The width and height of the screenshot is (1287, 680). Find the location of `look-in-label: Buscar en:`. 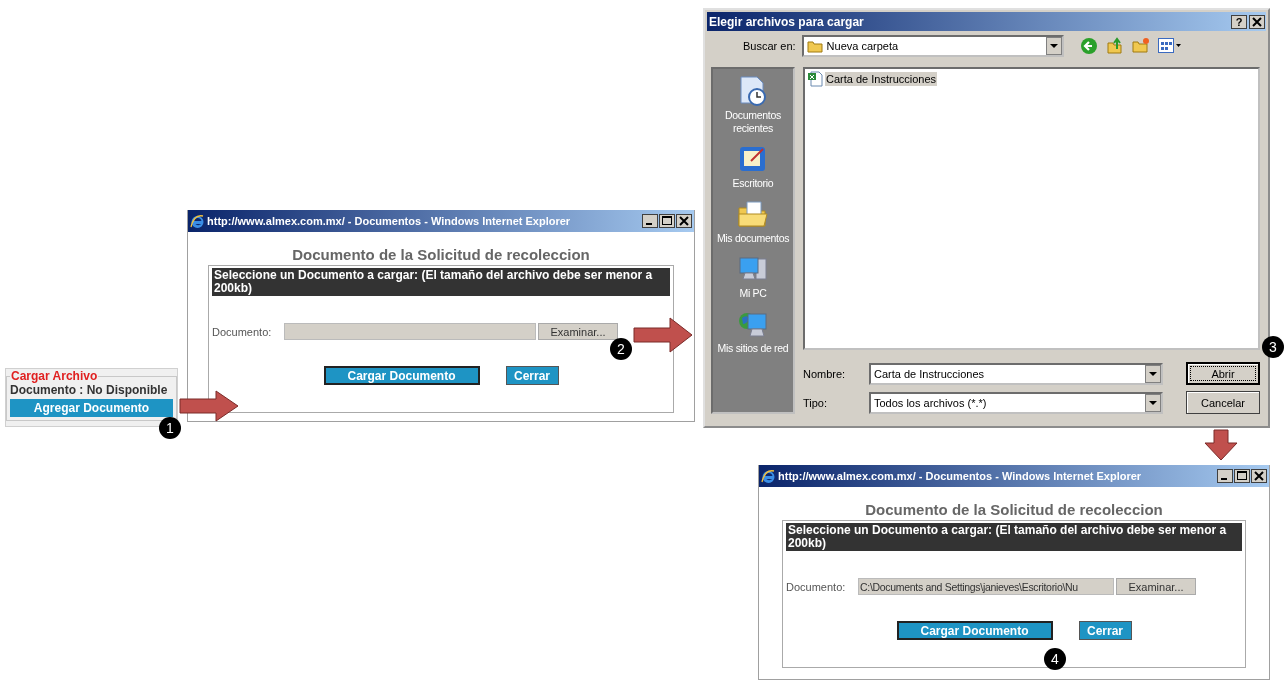

look-in-label: Buscar en: is located at coordinates (769, 46).